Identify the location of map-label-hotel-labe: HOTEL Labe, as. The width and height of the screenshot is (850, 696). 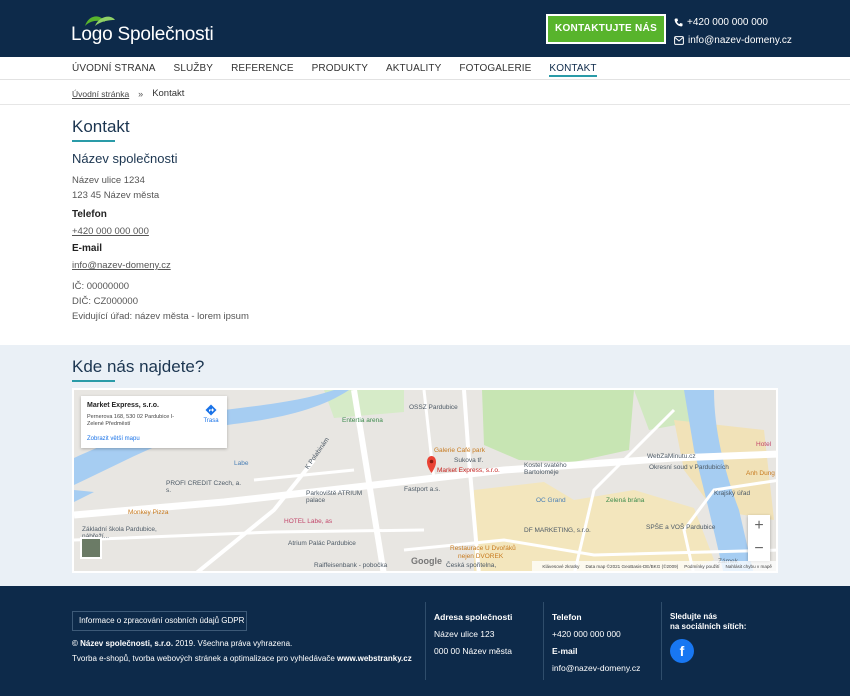
(308, 521).